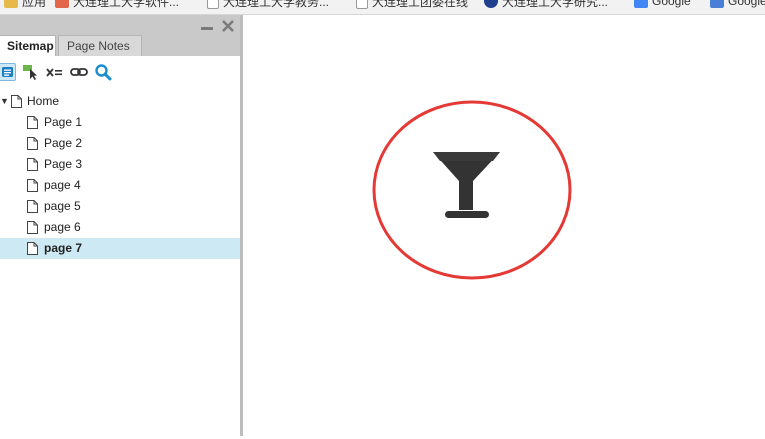  Describe the element at coordinates (4, 101) in the screenshot. I see `expand-arrow-icon: ▼` at that location.